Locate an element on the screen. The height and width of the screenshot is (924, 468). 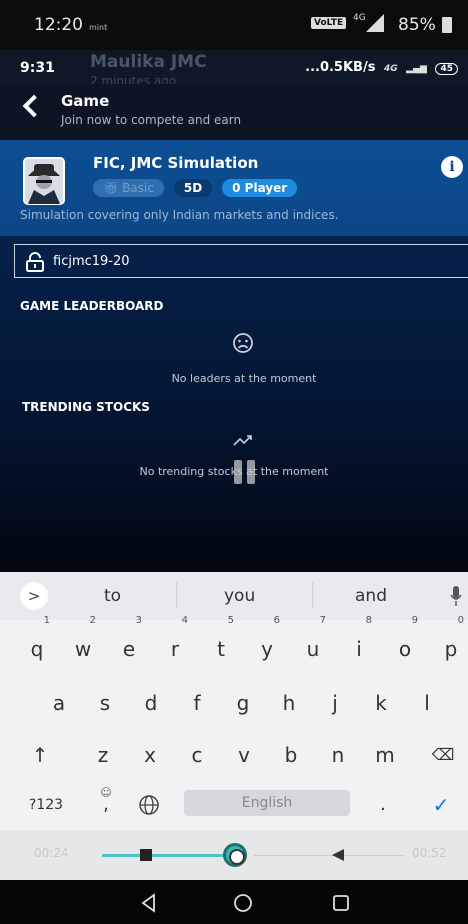
back-arrow-icon is located at coordinates (34, 106).